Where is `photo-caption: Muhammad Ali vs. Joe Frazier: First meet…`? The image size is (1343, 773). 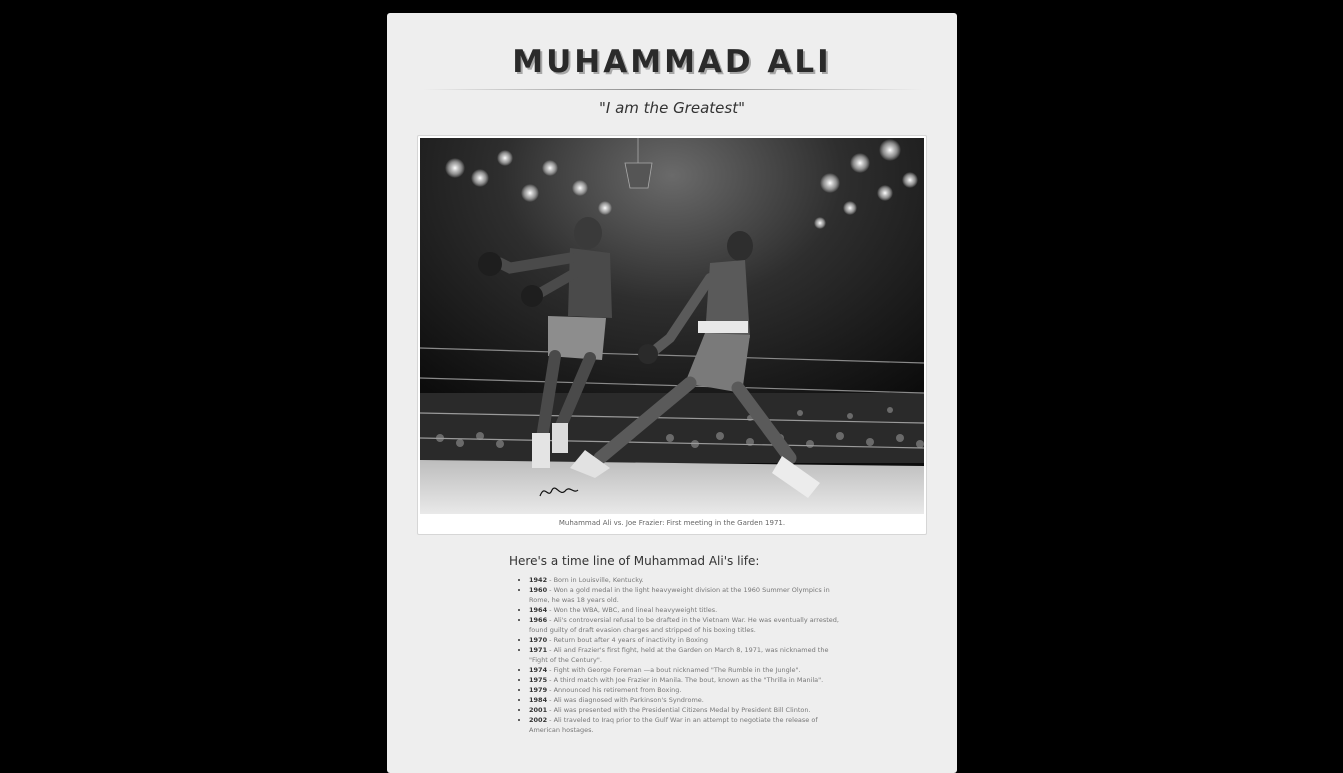
photo-caption: Muhammad Ali vs. Joe Frazier: First meet… is located at coordinates (672, 523).